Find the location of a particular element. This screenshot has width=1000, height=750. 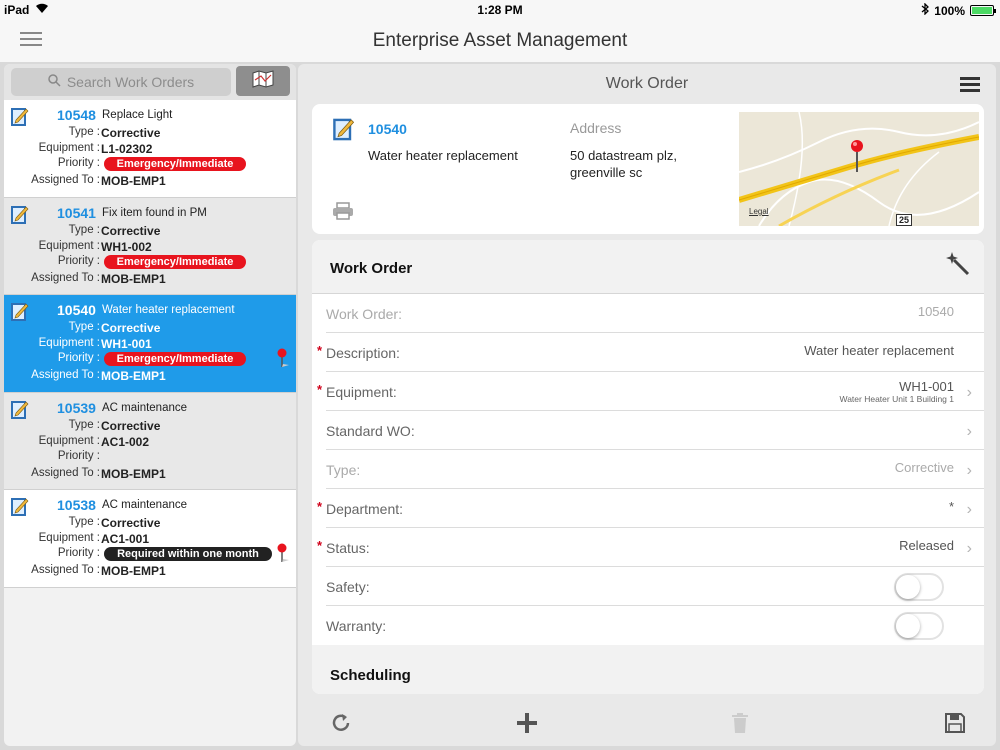

address-line2: greenville sc is located at coordinates (606, 172).